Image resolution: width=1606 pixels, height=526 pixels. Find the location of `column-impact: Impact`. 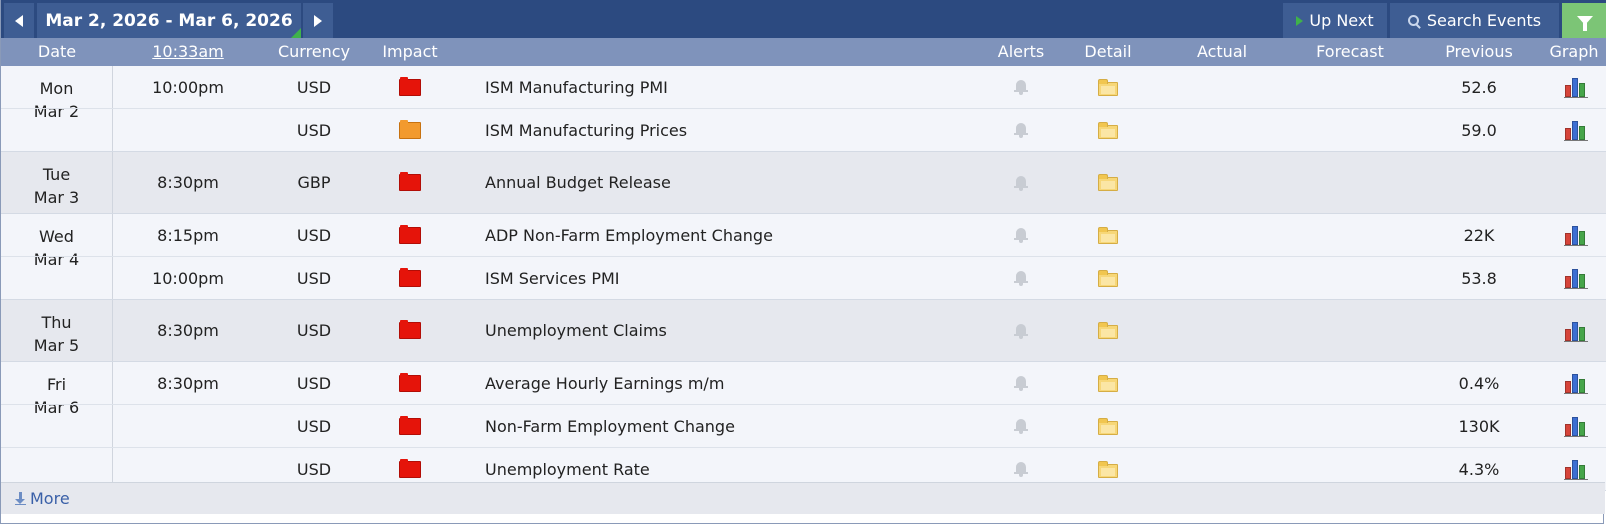

column-impact: Impact is located at coordinates (410, 51).